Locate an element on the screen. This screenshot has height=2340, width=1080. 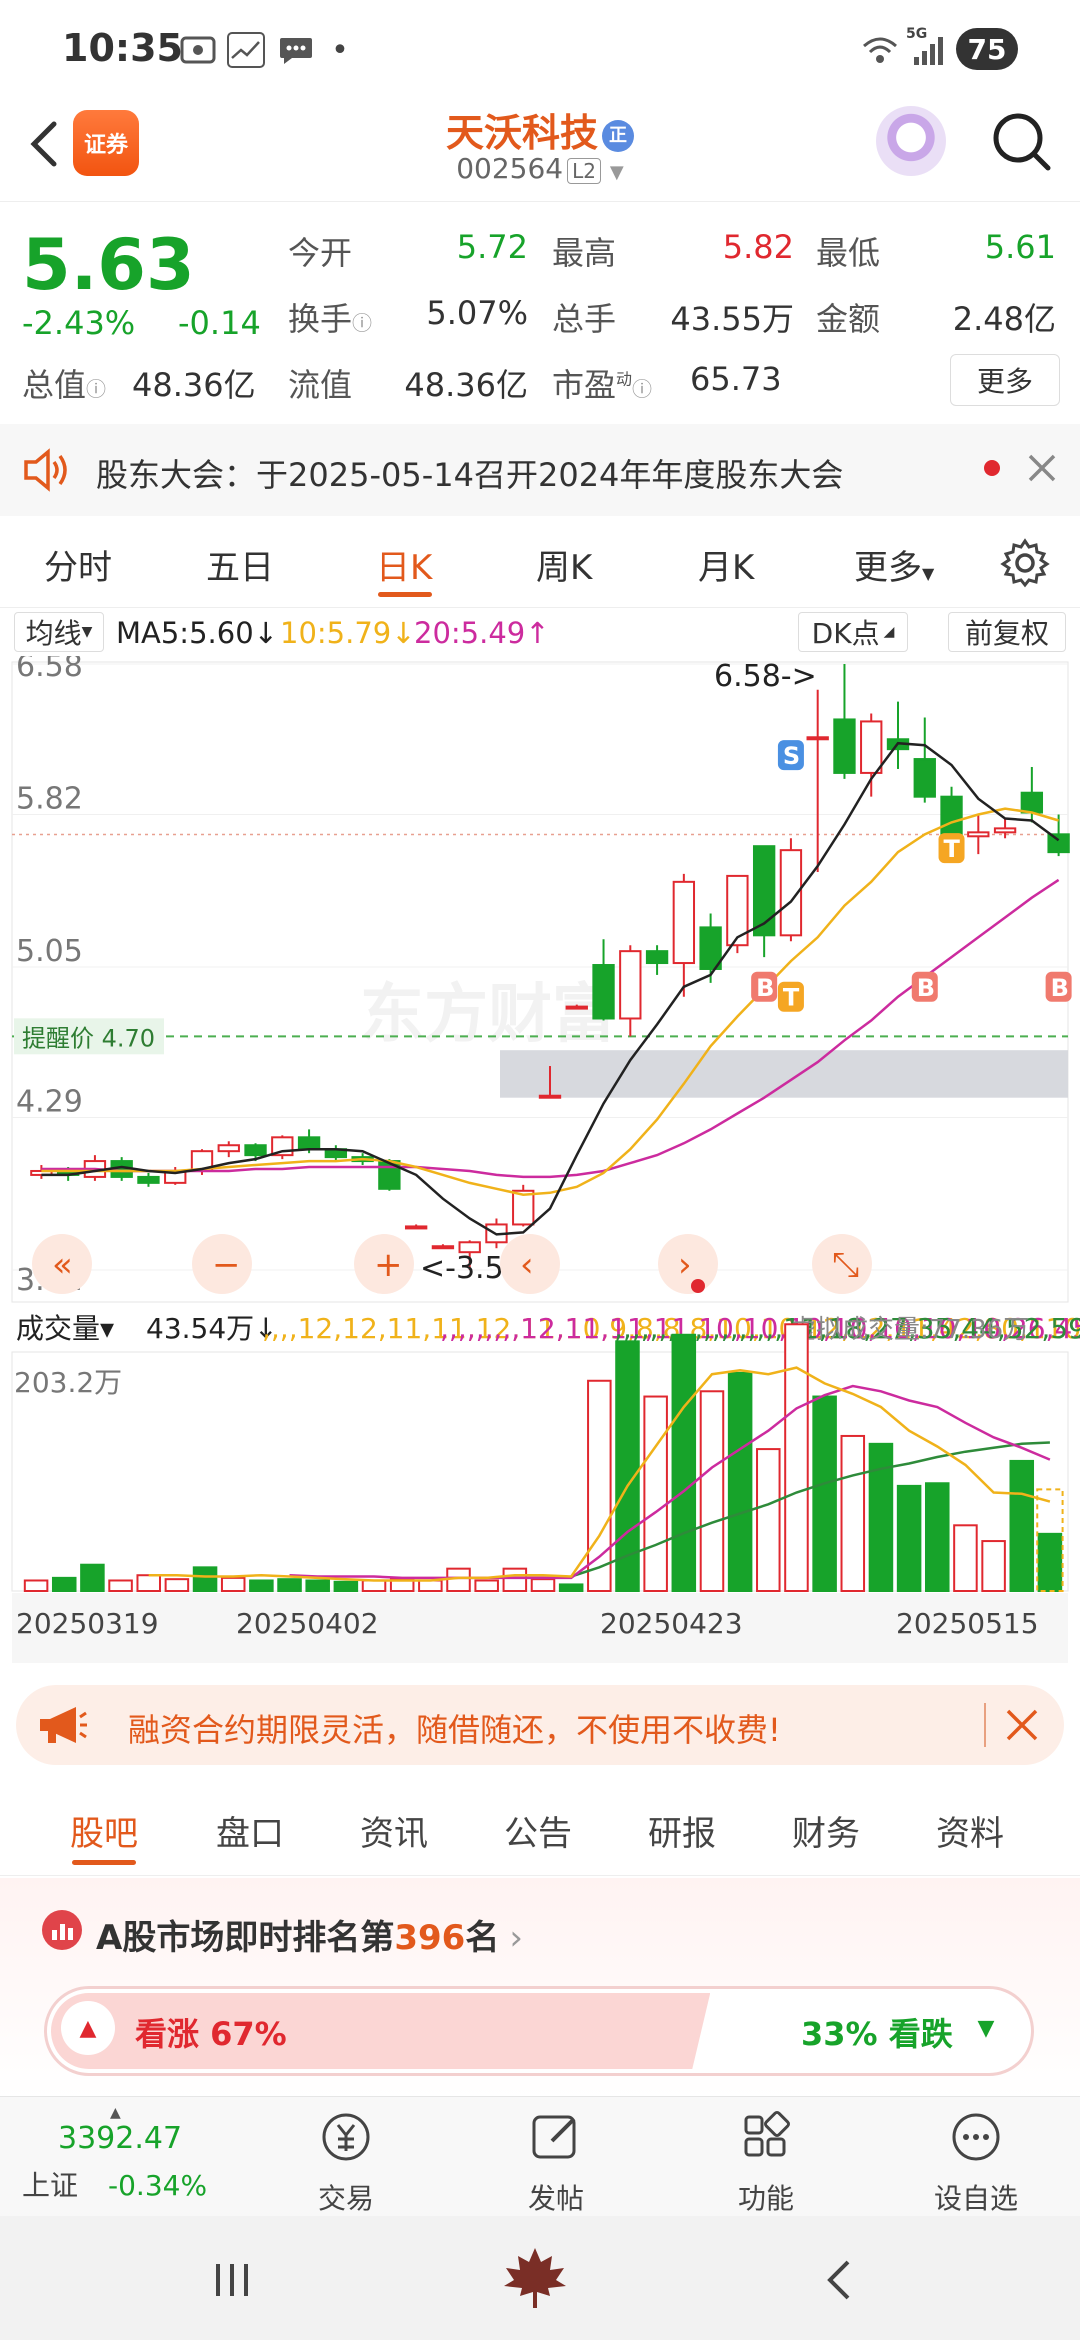
zoom-out-far-button-glyph: « is located at coordinates (62, 1265).